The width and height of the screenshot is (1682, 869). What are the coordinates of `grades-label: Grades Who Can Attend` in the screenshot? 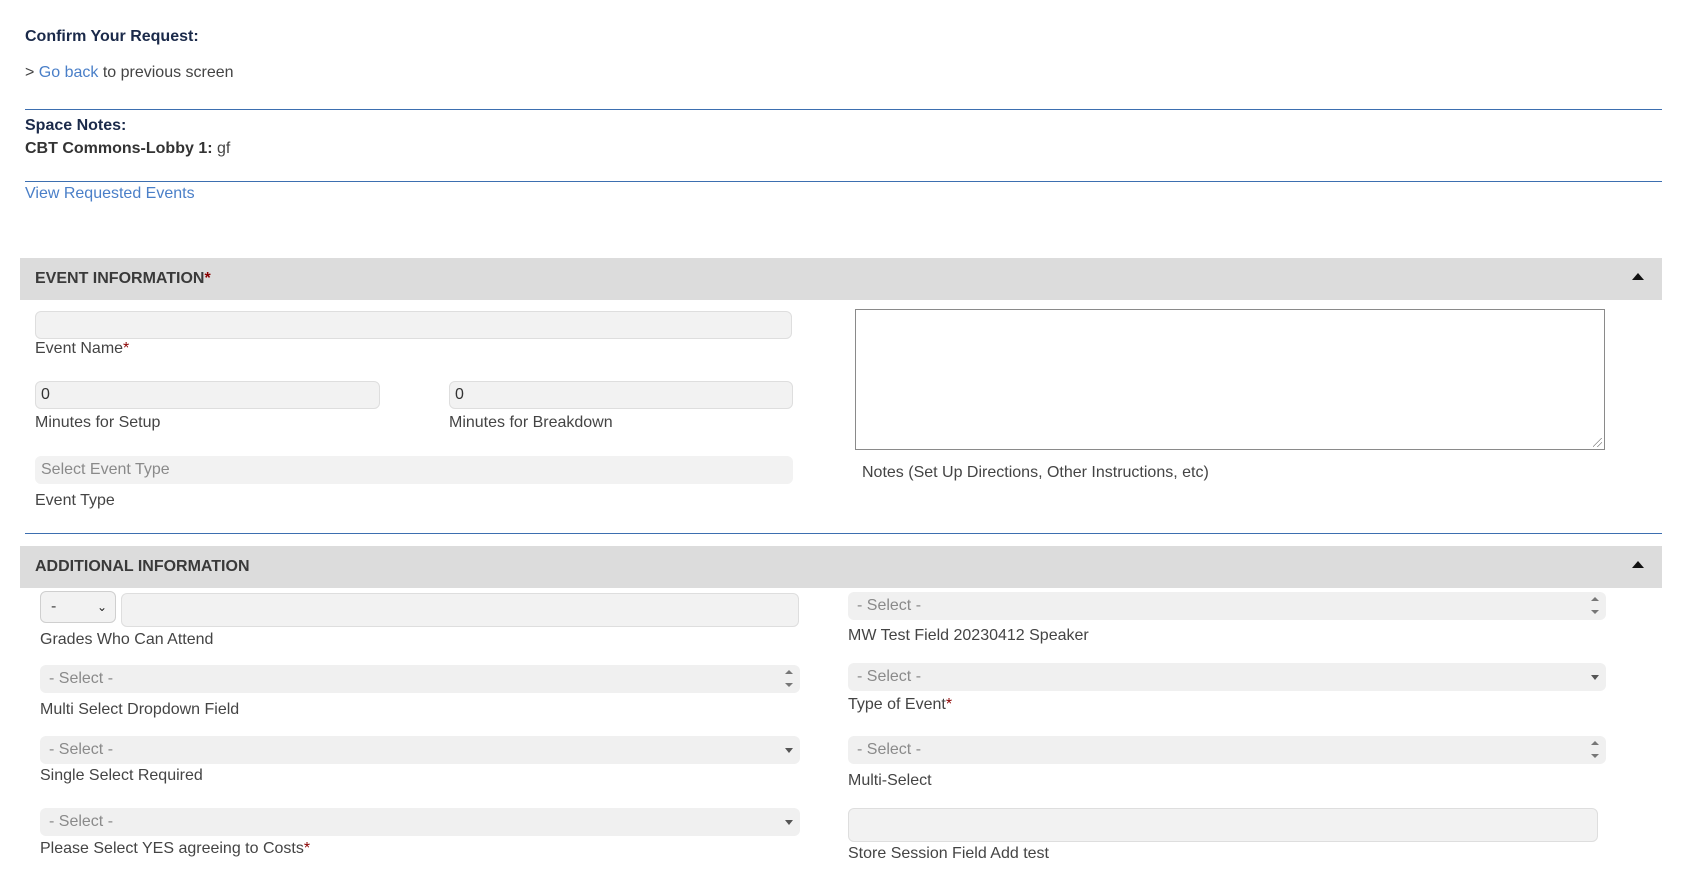 It's located at (127, 639).